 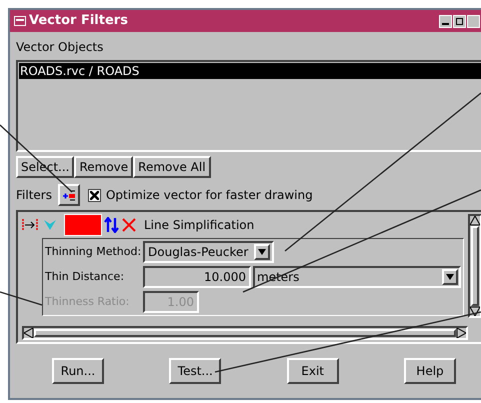 I want to click on scroll-left-icon, so click(x=29, y=333).